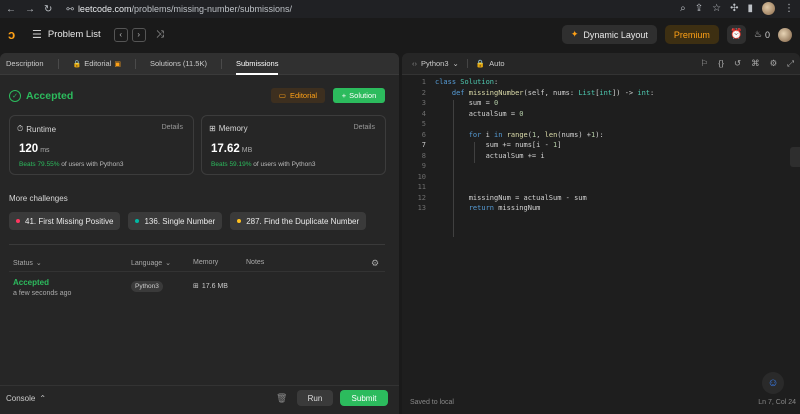 The width and height of the screenshot is (800, 414). I want to click on code-line: 1 class Solution:, so click(601, 82).